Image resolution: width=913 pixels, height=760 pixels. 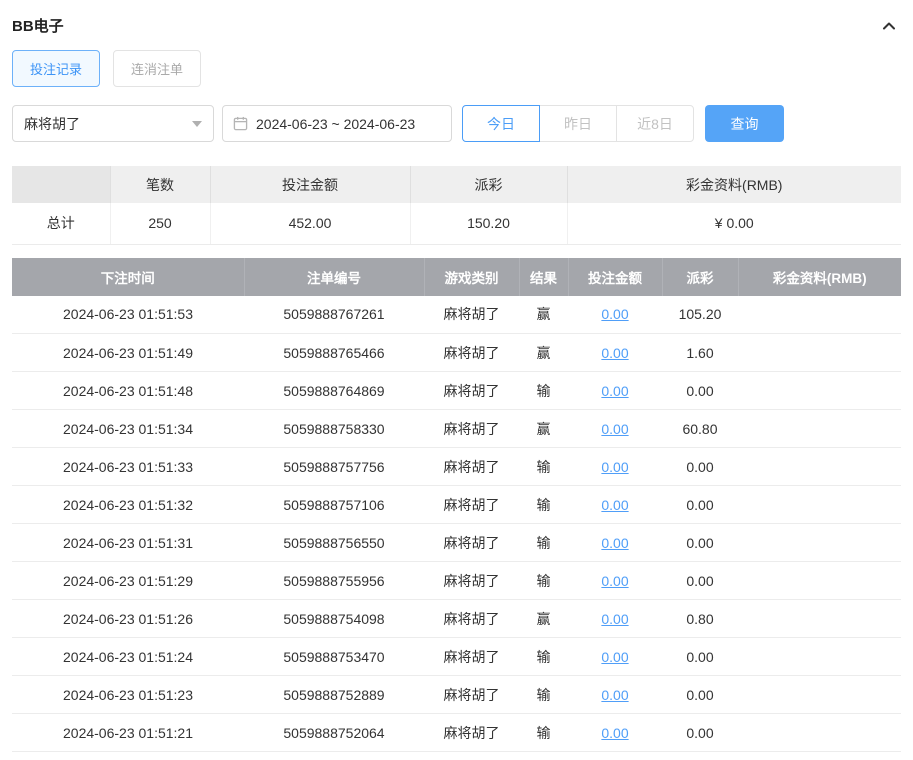 What do you see at coordinates (128, 618) in the screenshot?
I see `bet-time-cell: 2024-06-23 01:51:26` at bounding box center [128, 618].